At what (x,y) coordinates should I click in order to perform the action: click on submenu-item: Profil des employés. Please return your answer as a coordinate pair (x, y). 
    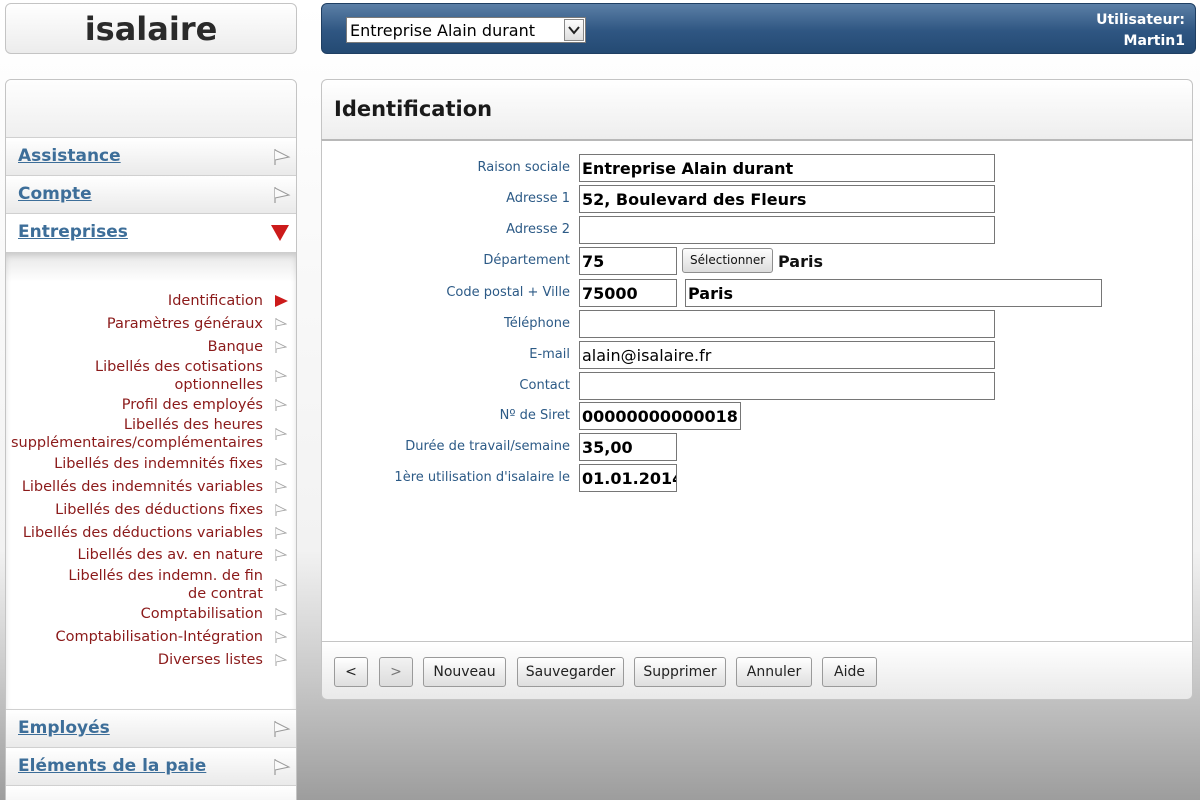
    Looking at the image, I should click on (151, 405).